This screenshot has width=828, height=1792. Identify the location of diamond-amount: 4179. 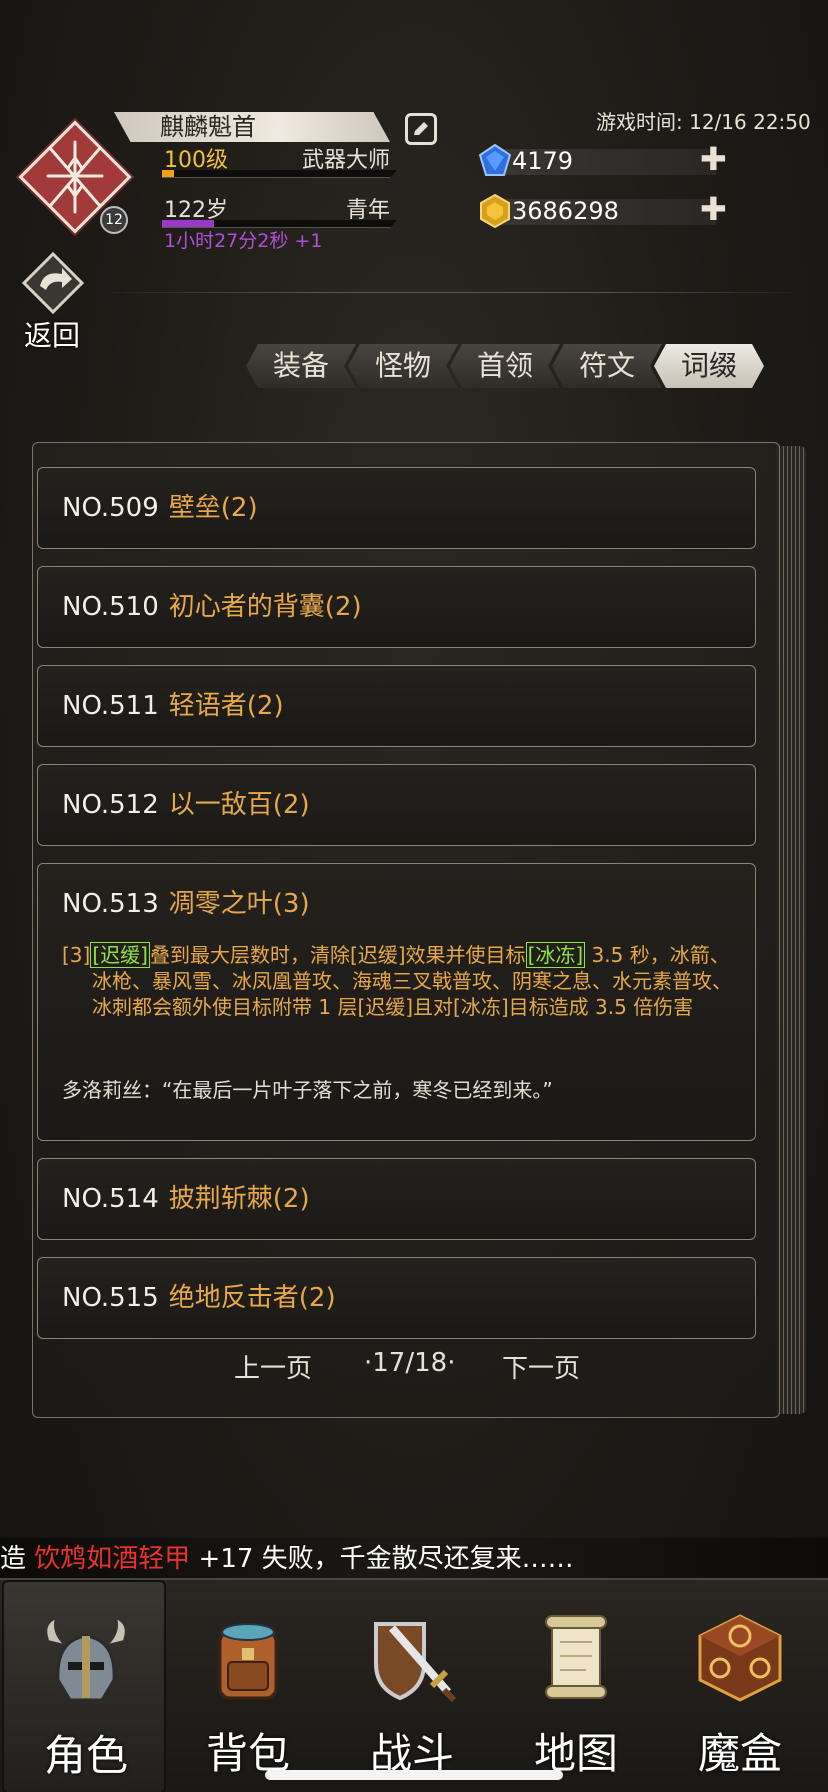
(543, 161).